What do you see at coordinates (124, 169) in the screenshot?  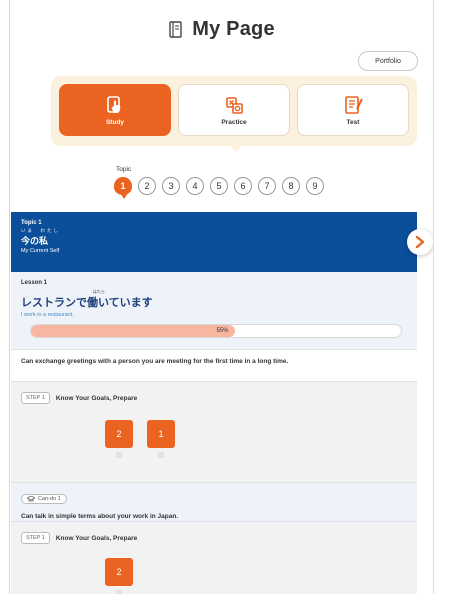 I see `topic-label: Topic` at bounding box center [124, 169].